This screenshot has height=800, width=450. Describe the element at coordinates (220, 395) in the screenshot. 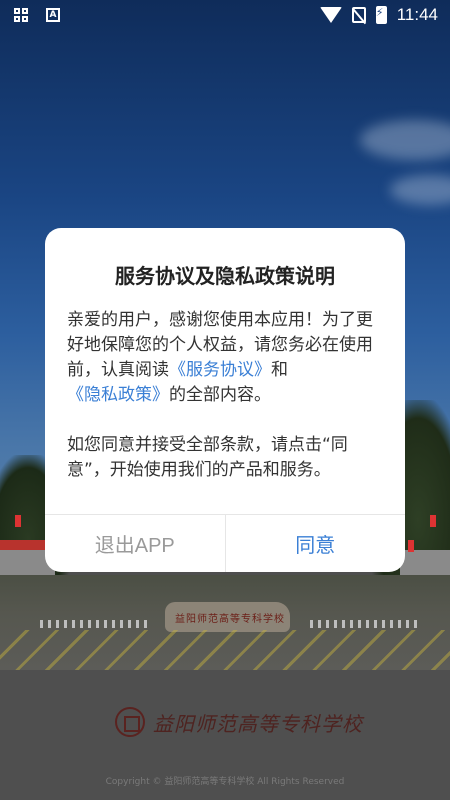

I see `dialog-text: 的全部内容。` at that location.